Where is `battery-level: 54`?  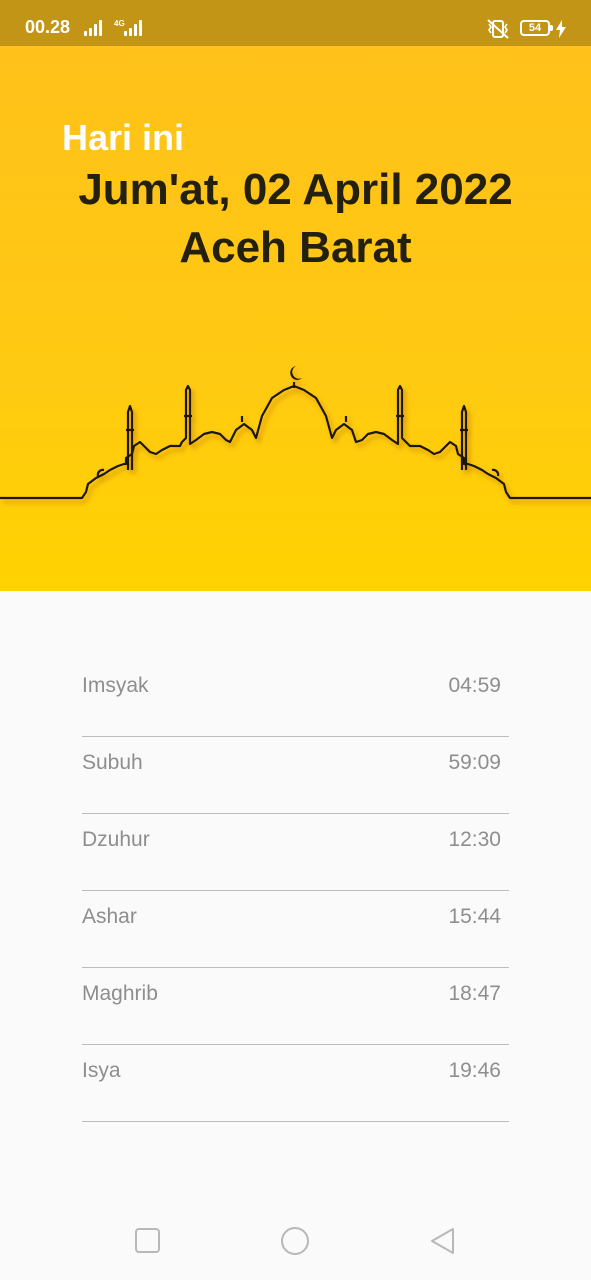
battery-level: 54 is located at coordinates (535, 28).